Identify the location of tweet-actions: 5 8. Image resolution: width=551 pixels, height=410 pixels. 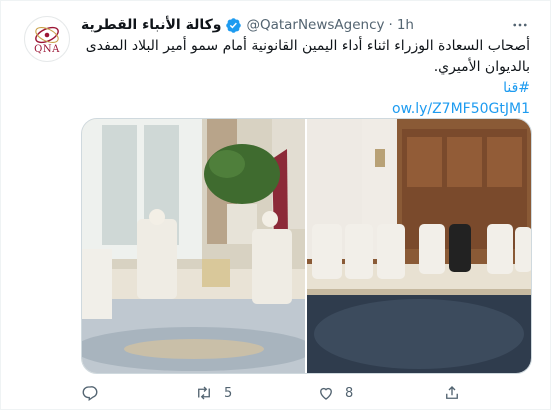
(306, 394).